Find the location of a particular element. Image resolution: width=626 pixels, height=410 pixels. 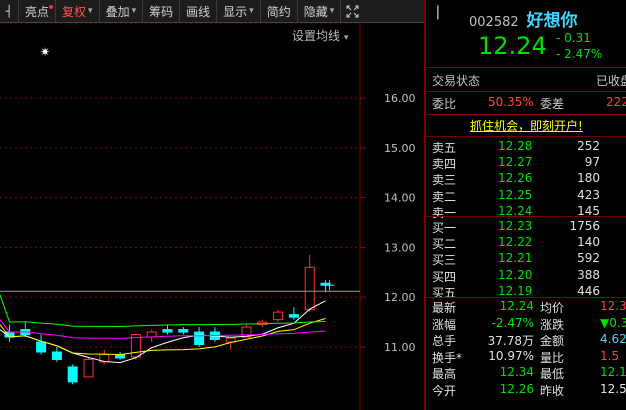

stat-value: 37.78万 is located at coordinates (510, 341).